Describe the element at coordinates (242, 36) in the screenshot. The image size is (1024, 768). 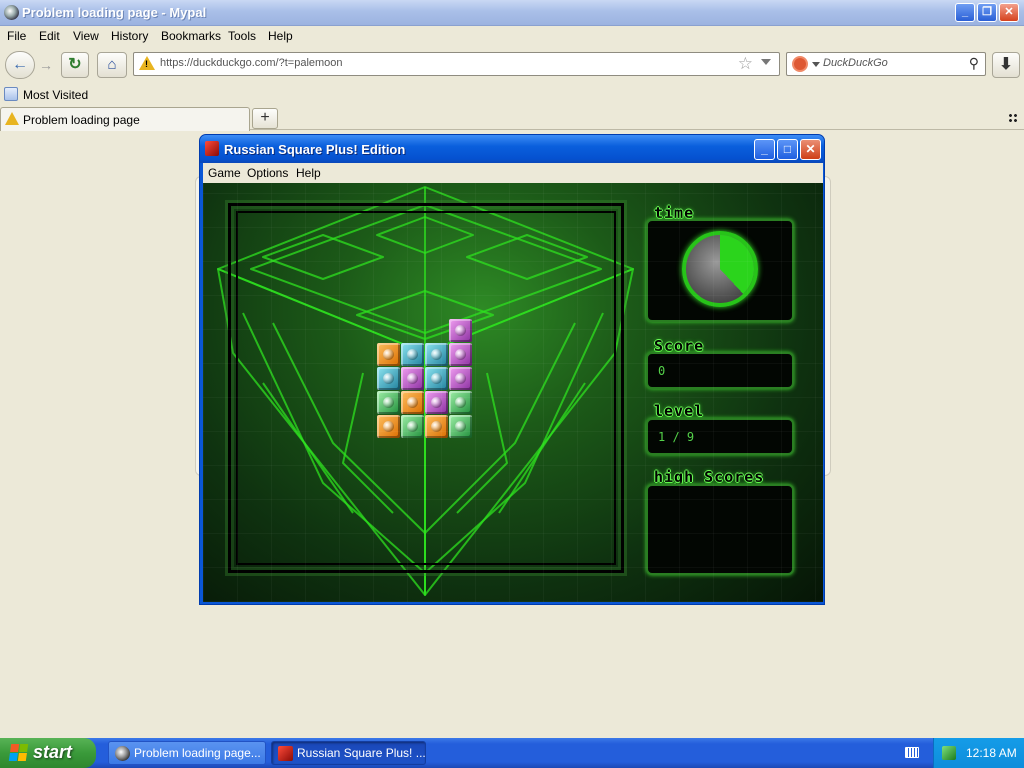
I see `menu-tools: Tools` at that location.